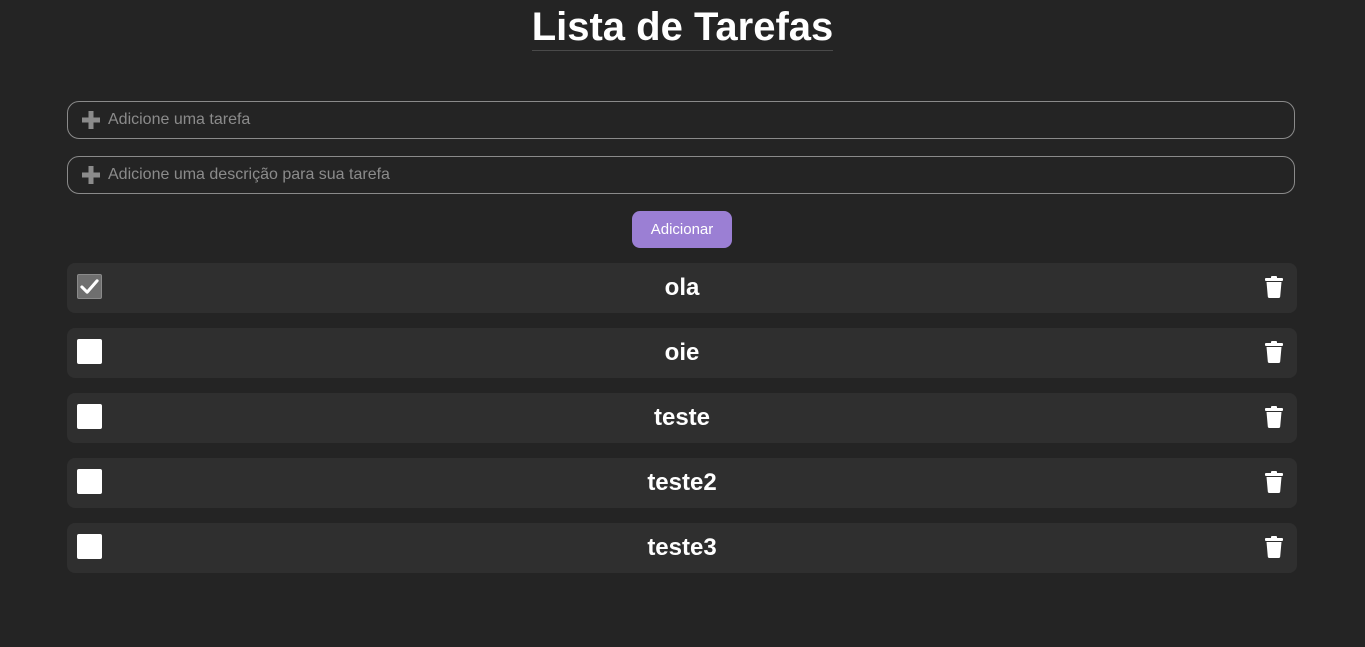 This screenshot has height=647, width=1365. I want to click on page-title: Lista de Tarefas, so click(682, 28).